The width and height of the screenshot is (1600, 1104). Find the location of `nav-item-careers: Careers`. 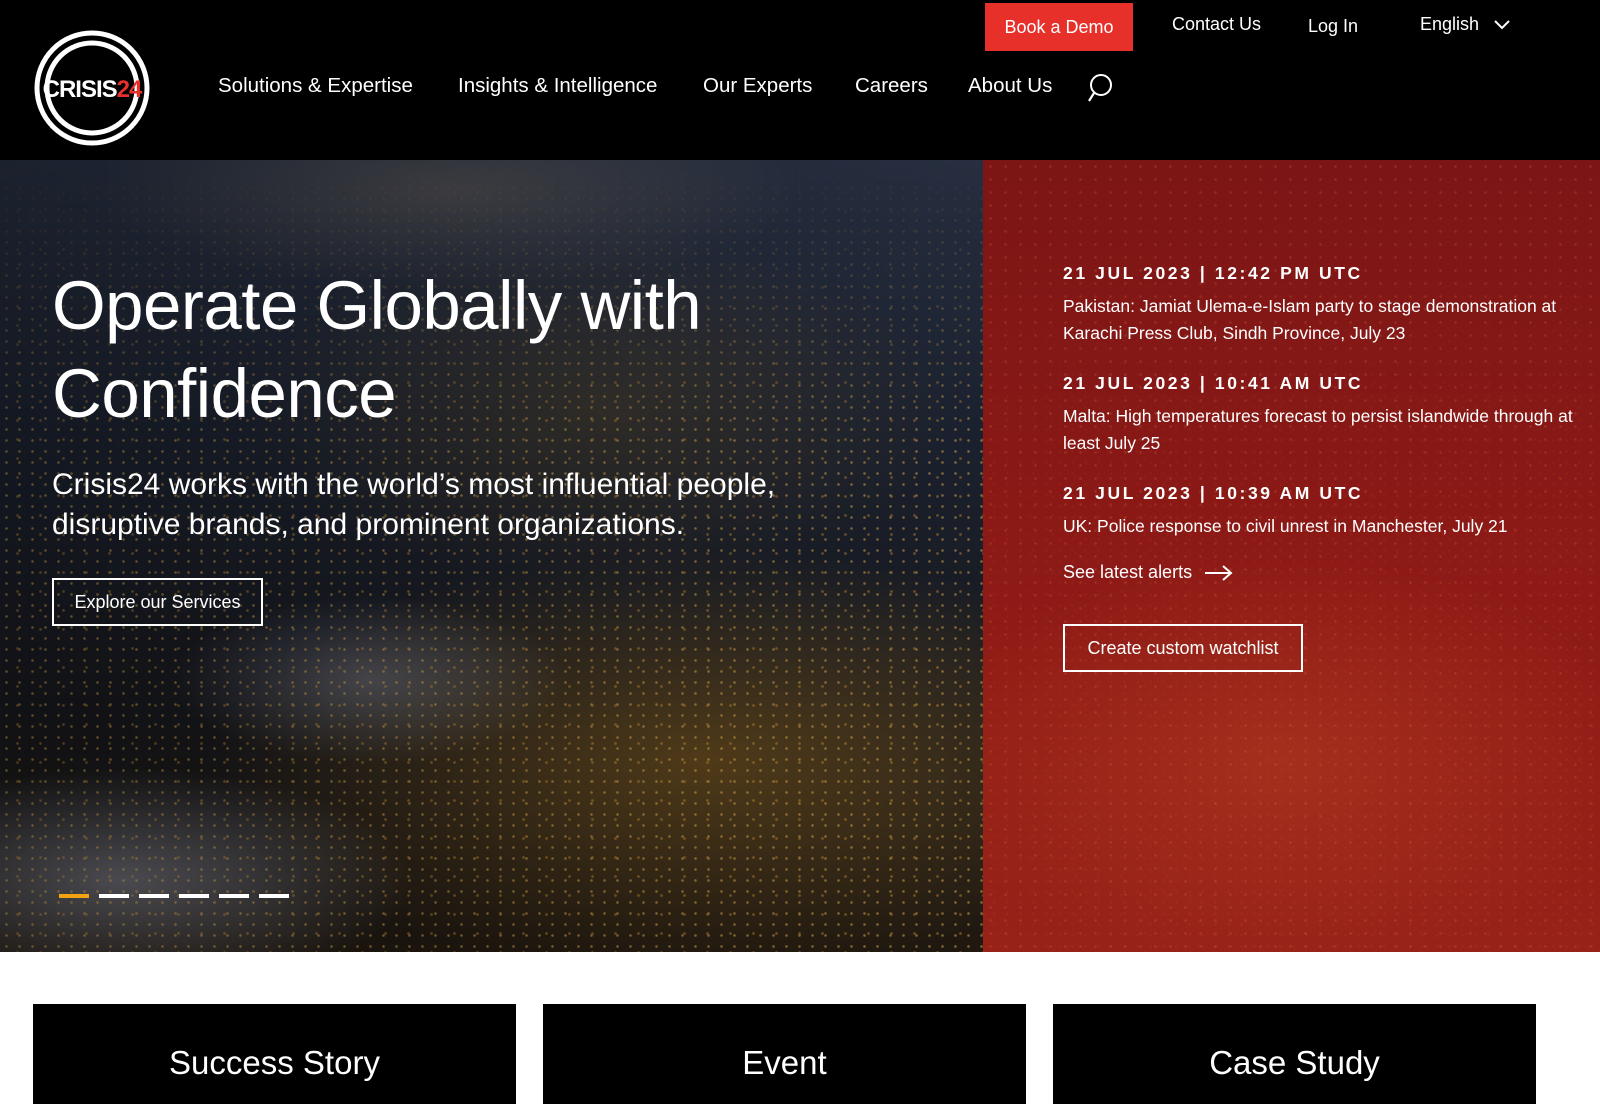

nav-item-careers: Careers is located at coordinates (891, 86).